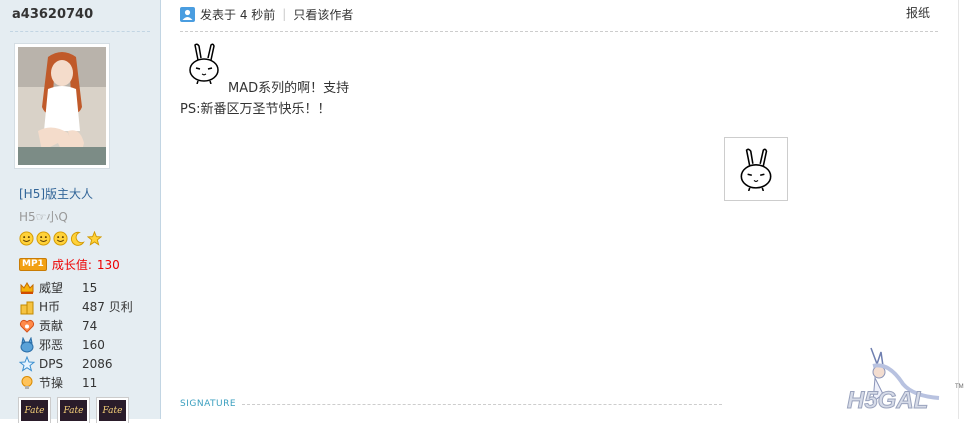  What do you see at coordinates (107, 307) in the screenshot?
I see `stat-value: 487 贝利` at bounding box center [107, 307].